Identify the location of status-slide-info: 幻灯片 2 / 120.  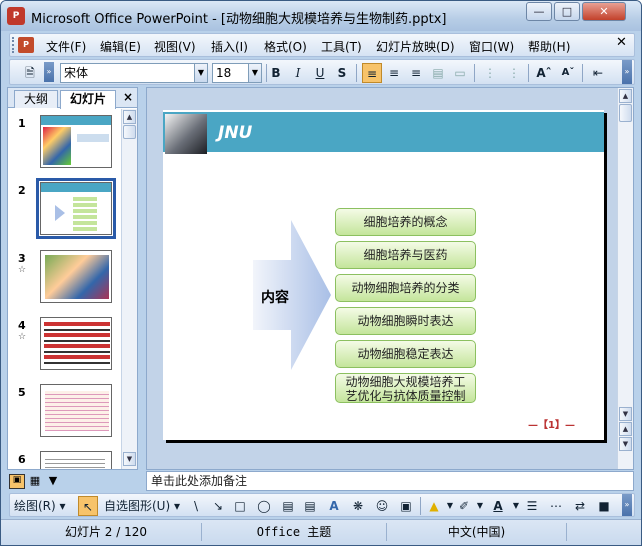
(106, 532).